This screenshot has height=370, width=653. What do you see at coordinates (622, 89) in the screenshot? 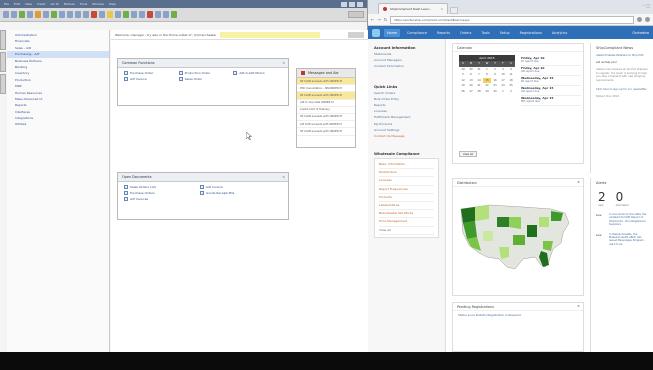
I see `newsletter-link: Click here to sign up for our newsletter` at bounding box center [622, 89].